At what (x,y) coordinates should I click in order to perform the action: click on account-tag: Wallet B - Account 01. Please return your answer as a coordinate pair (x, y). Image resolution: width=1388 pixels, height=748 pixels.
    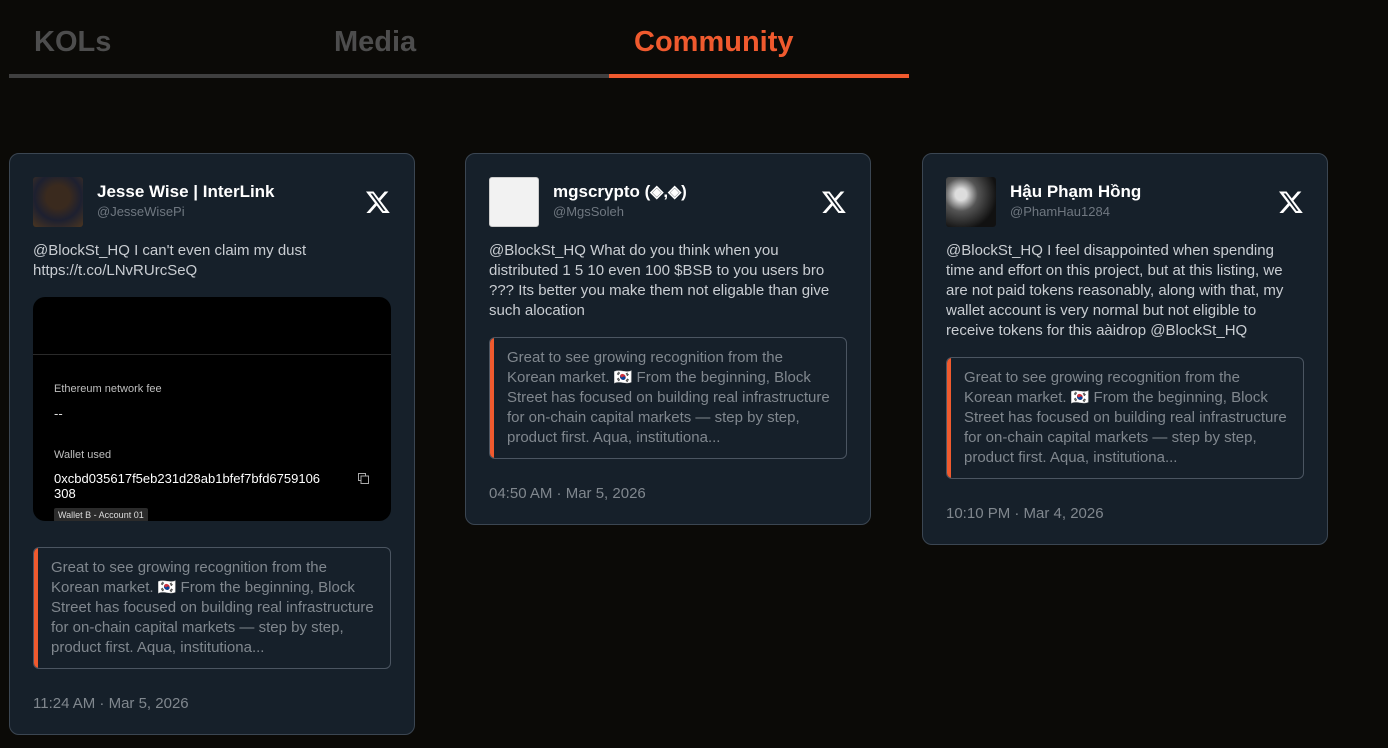
    Looking at the image, I should click on (101, 514).